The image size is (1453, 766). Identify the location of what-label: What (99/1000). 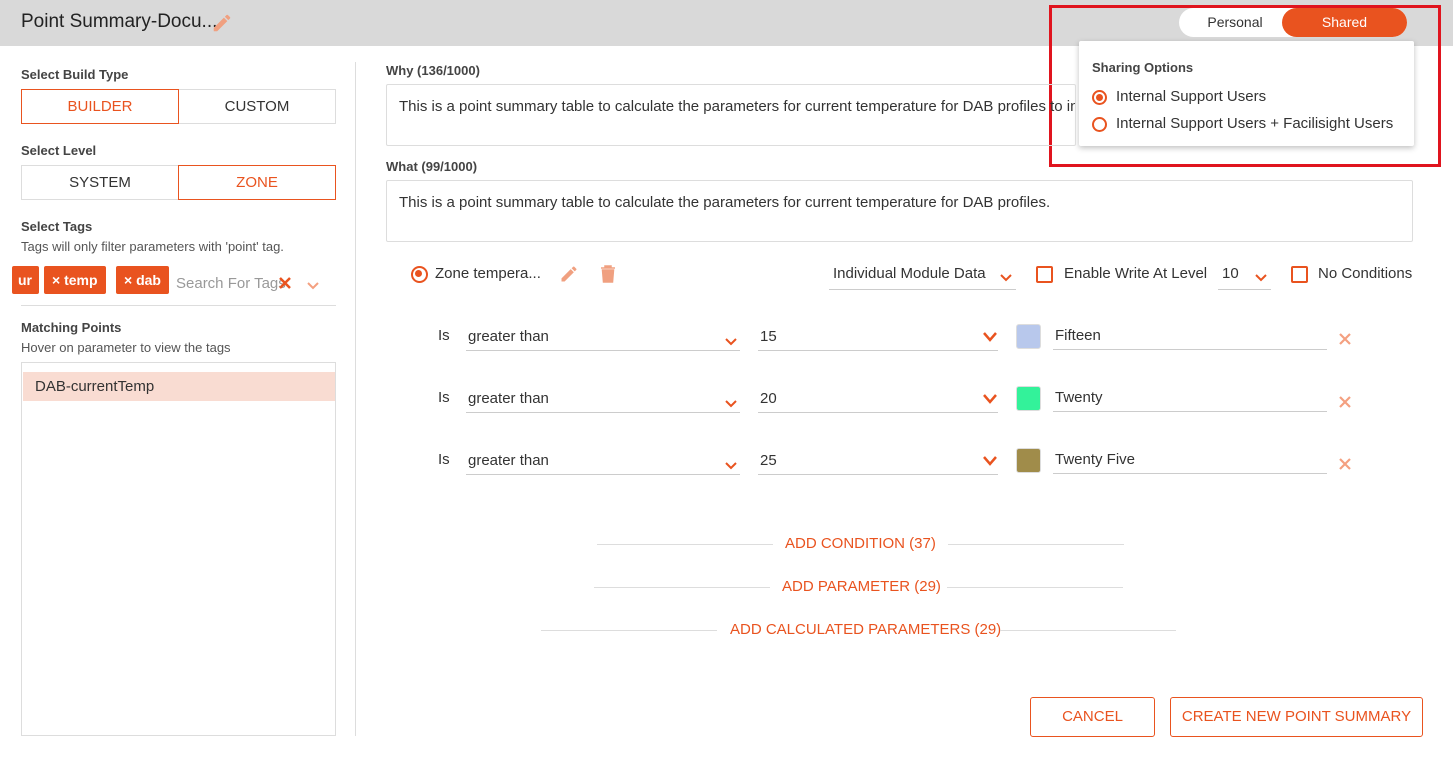
(432, 166).